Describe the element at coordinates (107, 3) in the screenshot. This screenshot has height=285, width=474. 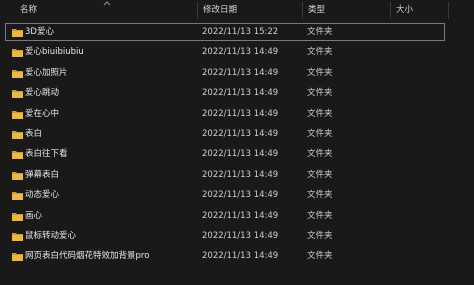
I see `chevron-up-icon` at that location.